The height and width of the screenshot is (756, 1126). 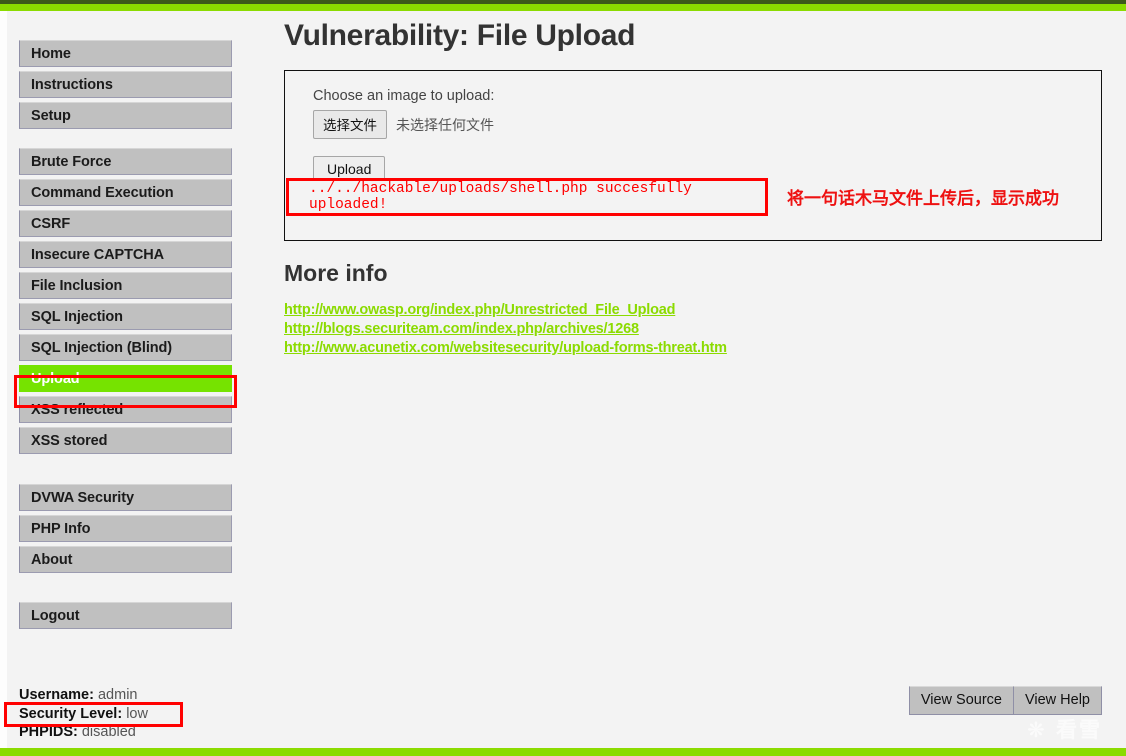 I want to click on sidebar-item-label: SQL Injection, so click(x=77, y=316).